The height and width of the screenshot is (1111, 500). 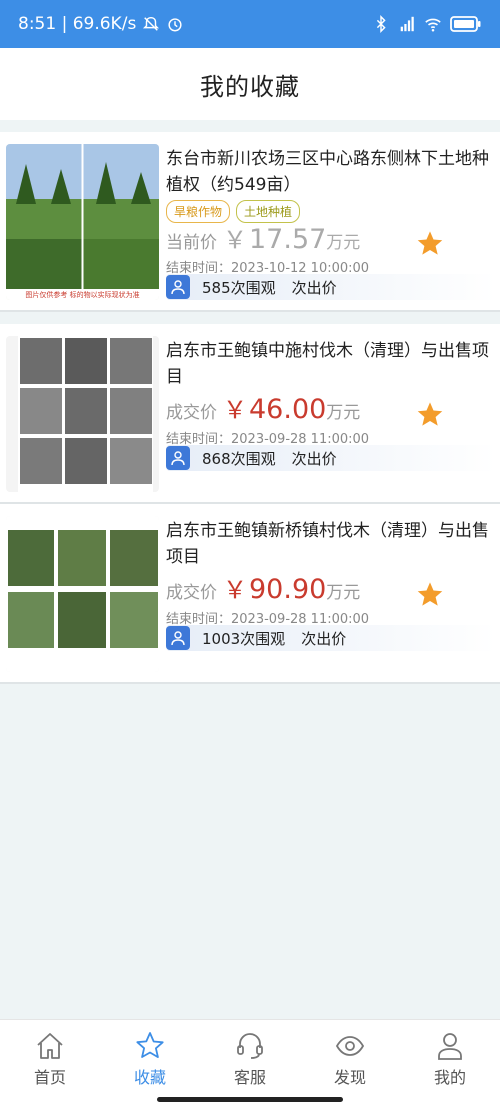 What do you see at coordinates (450, 1046) in the screenshot?
I see `person-icon` at bounding box center [450, 1046].